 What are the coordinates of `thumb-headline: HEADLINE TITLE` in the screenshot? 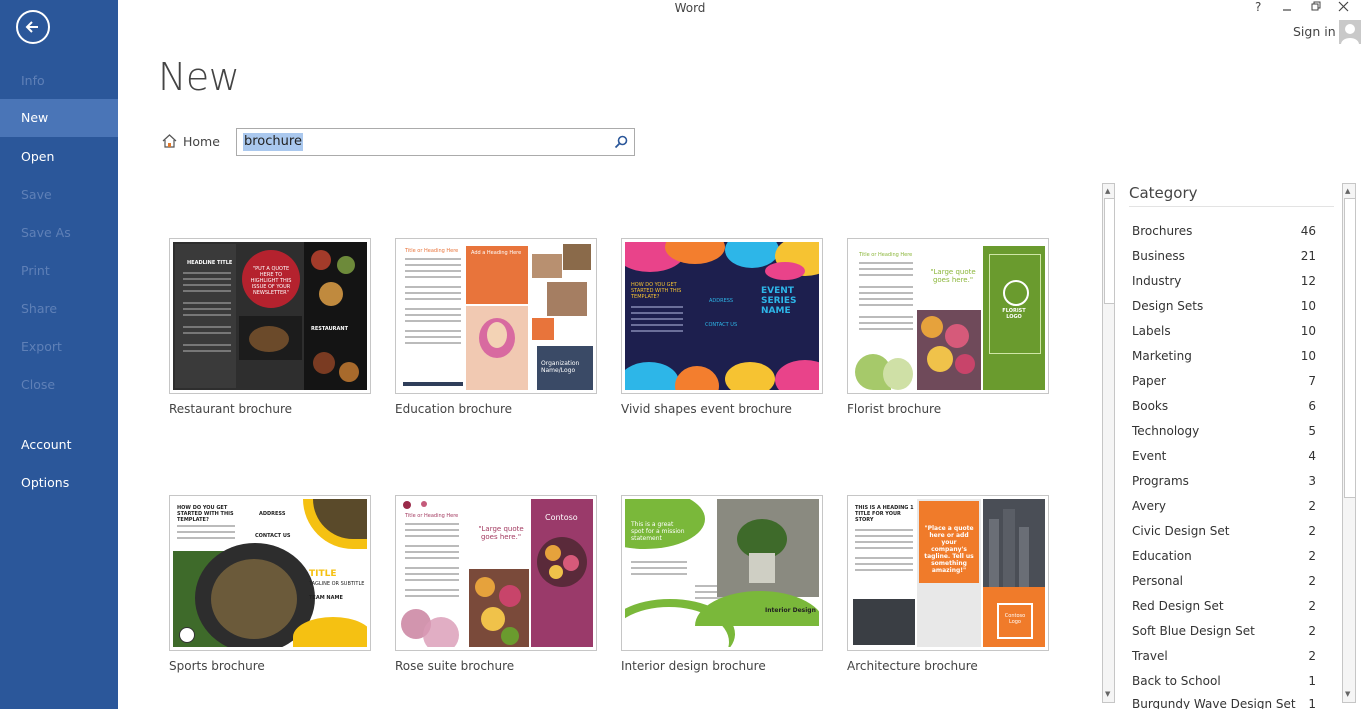 It's located at (210, 263).